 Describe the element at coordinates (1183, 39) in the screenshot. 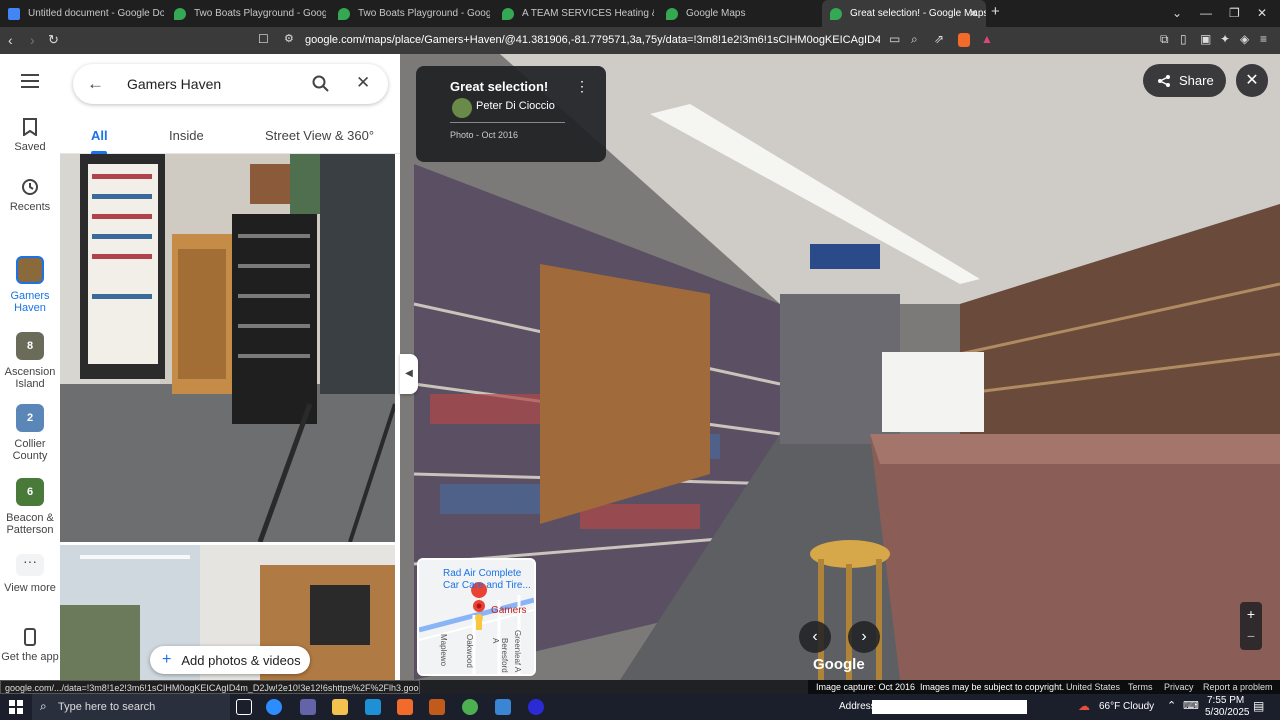

I see `sidebar-icon: ▯` at that location.